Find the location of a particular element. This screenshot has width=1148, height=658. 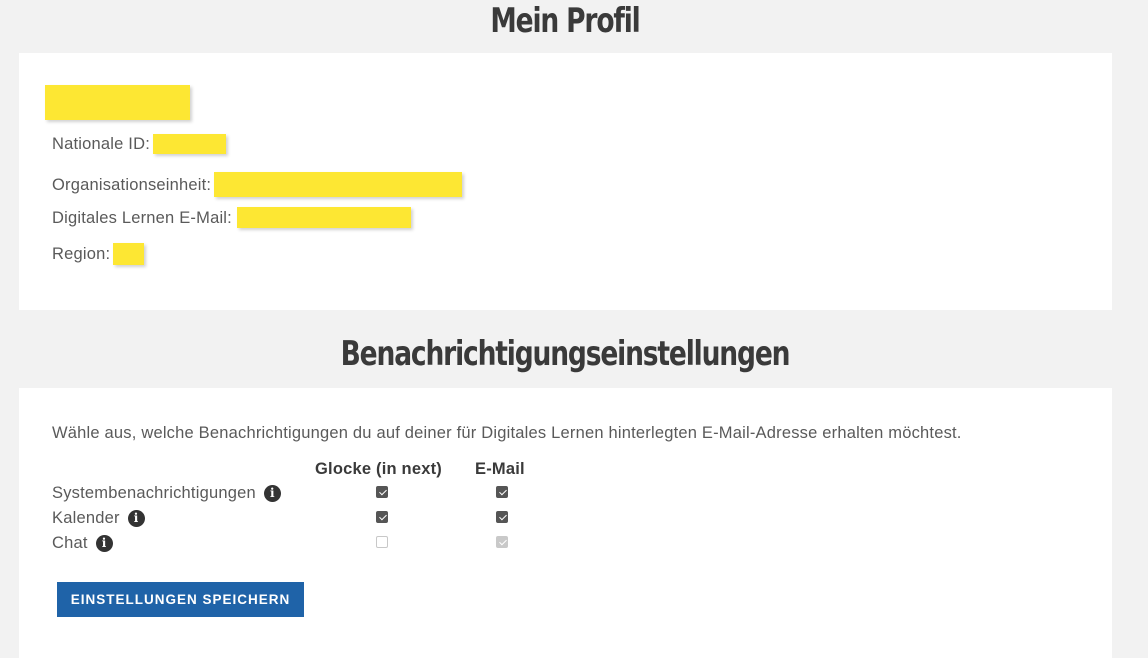

column-email: E-Mail is located at coordinates (500, 469).